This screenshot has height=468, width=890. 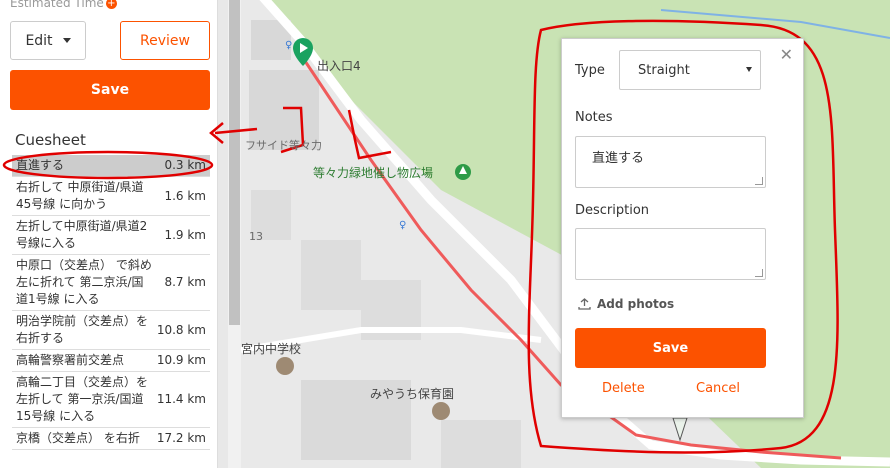 What do you see at coordinates (584, 304) in the screenshot?
I see `upload-icon` at bounding box center [584, 304].